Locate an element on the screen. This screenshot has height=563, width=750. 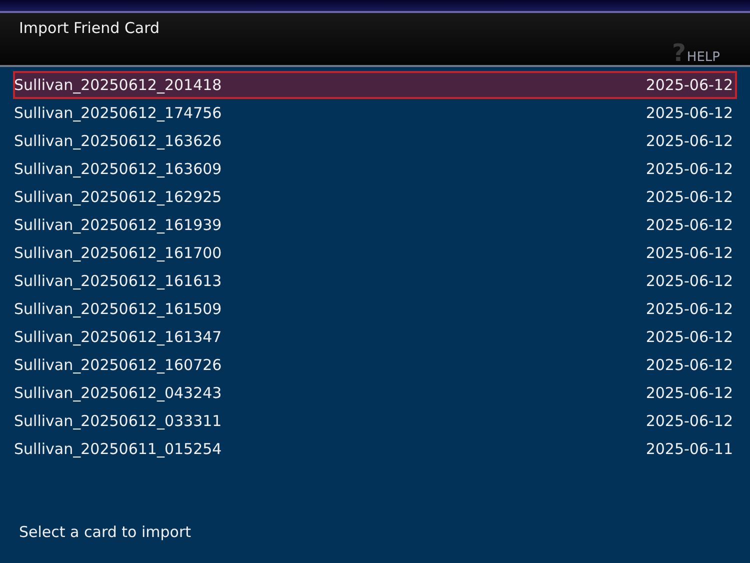
file-name: Sullivan_20250611_015254 is located at coordinates (118, 449).